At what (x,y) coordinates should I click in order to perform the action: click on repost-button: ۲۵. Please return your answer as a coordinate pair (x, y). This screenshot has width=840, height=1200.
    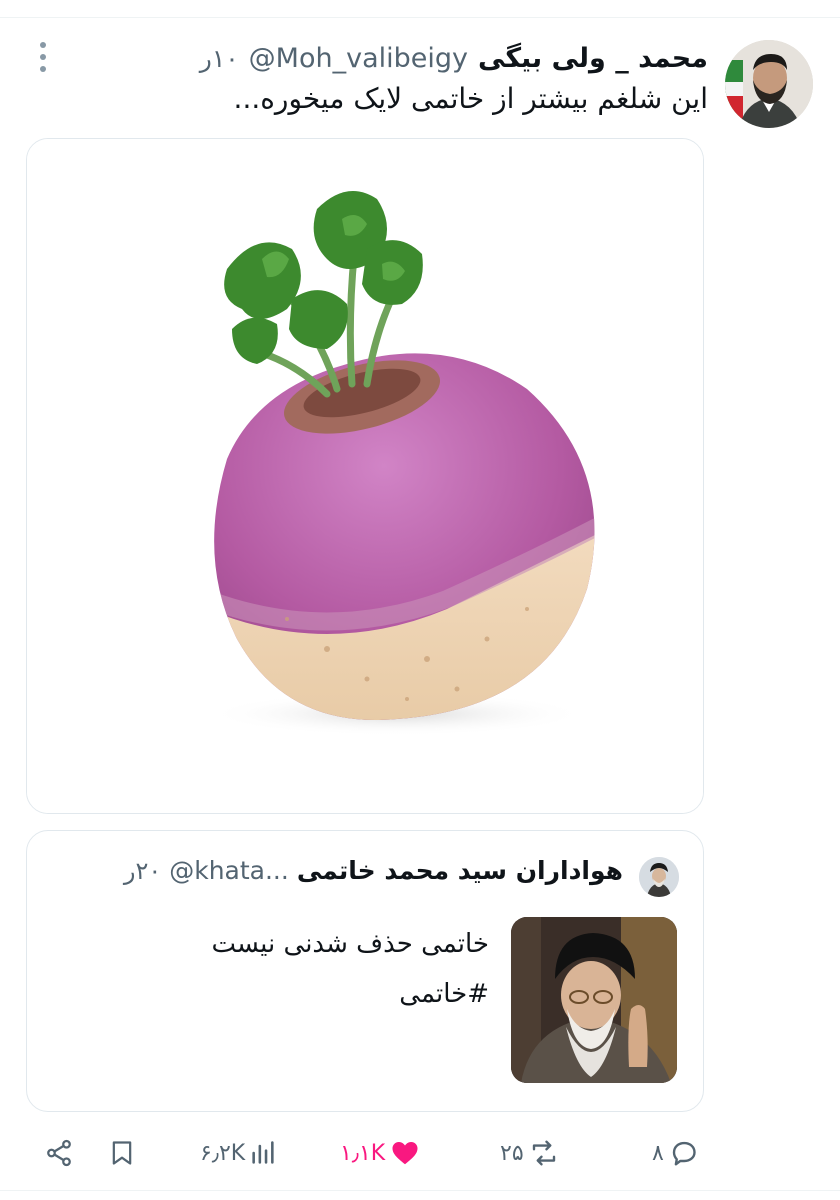
    Looking at the image, I should click on (530, 1153).